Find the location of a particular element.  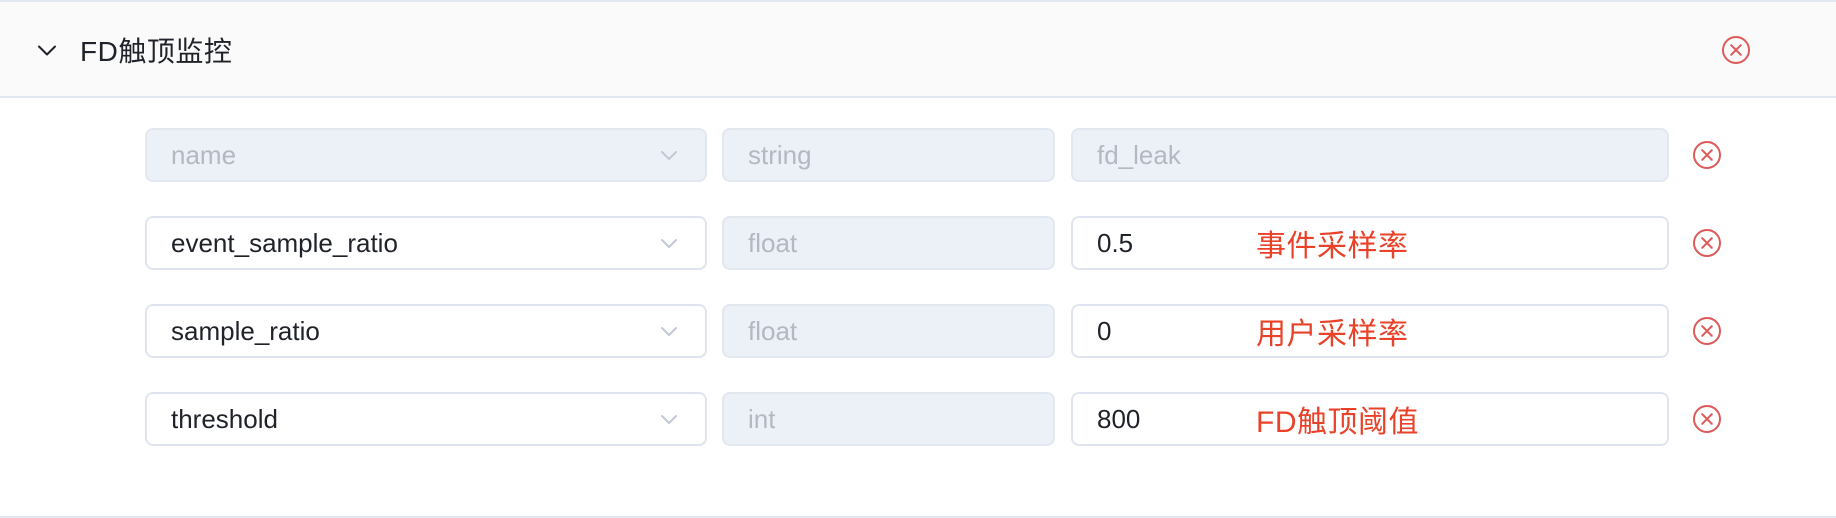

row-annotation: 事件采样率 is located at coordinates (1332, 246).